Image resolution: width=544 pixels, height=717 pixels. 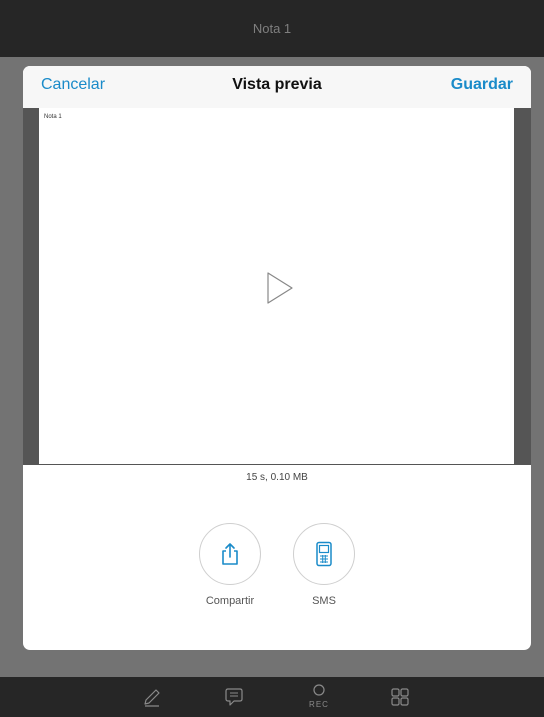 What do you see at coordinates (400, 697) in the screenshot?
I see `grid-icon` at bounding box center [400, 697].